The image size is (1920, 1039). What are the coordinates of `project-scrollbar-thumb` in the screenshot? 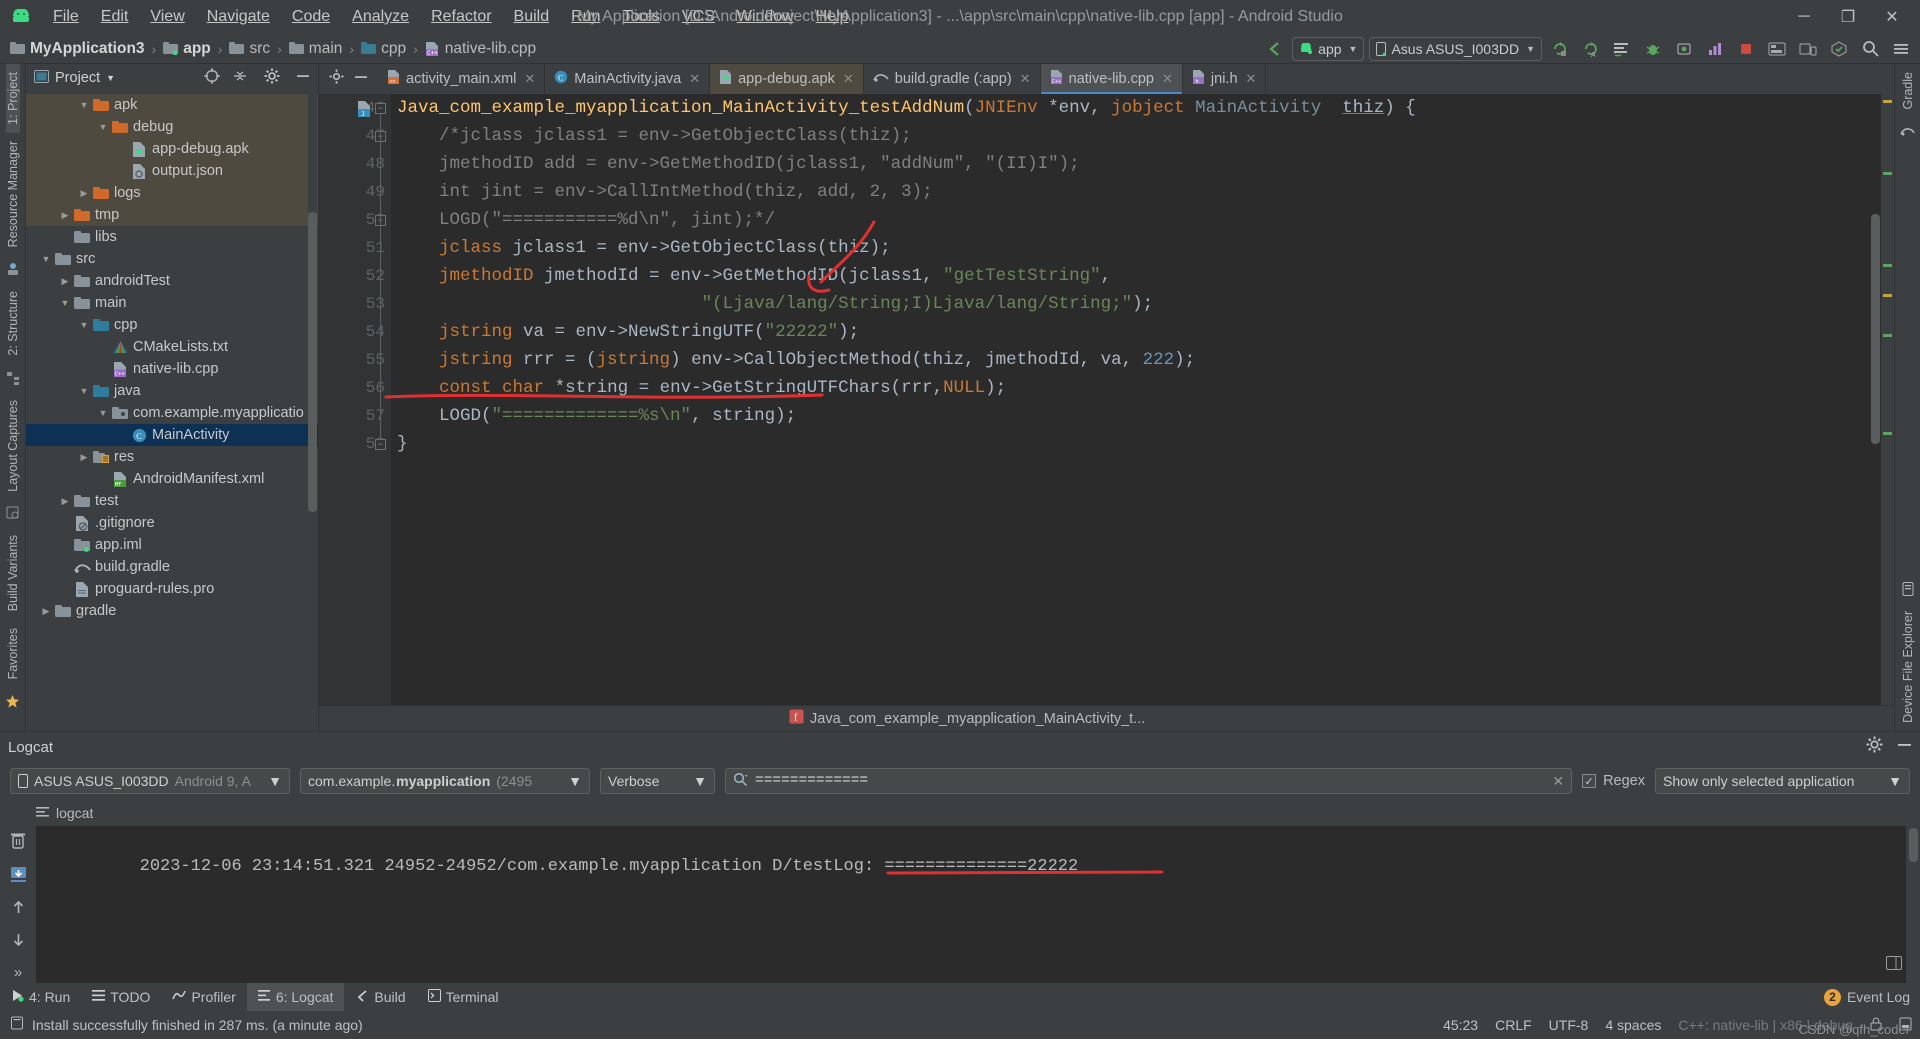 It's located at (312, 362).